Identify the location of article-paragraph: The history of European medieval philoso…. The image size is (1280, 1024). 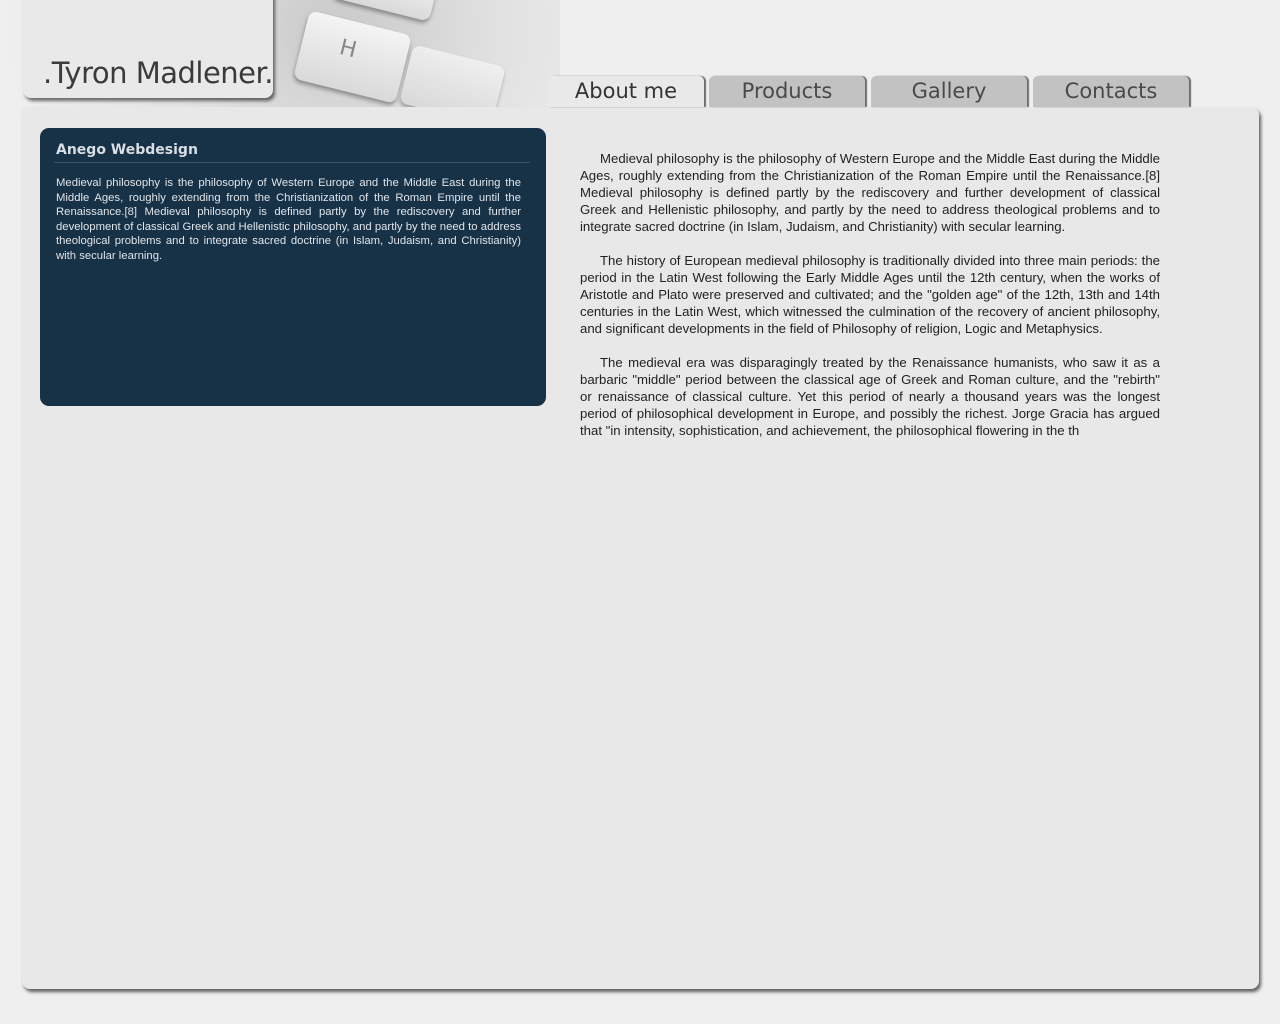
(870, 294).